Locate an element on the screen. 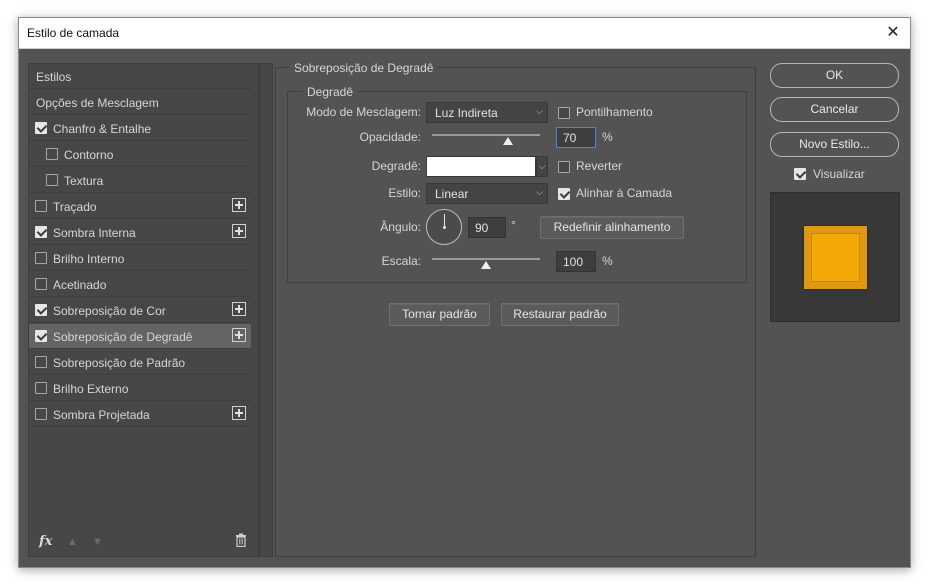 This screenshot has height=585, width=928. move-down-icon: ▼ is located at coordinates (97, 542).